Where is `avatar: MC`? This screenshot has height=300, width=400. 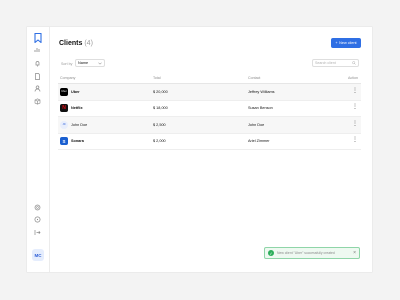 avatar: MC is located at coordinates (38, 255).